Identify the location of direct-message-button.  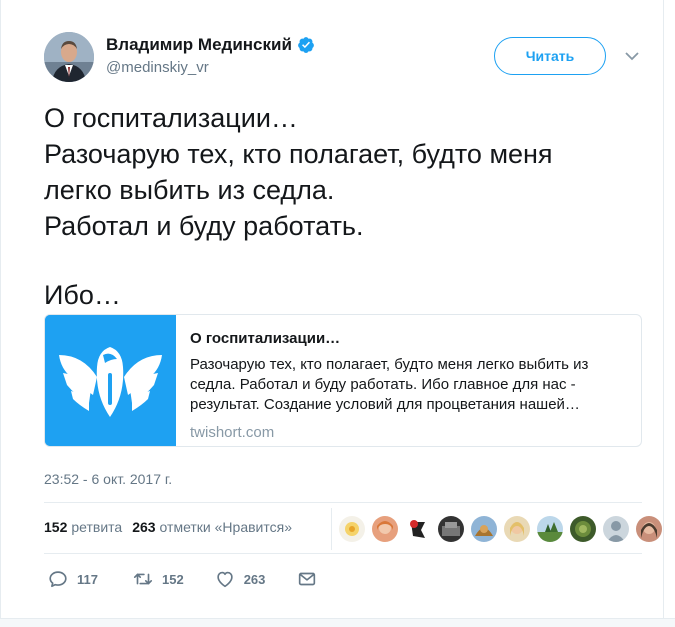
(307, 579).